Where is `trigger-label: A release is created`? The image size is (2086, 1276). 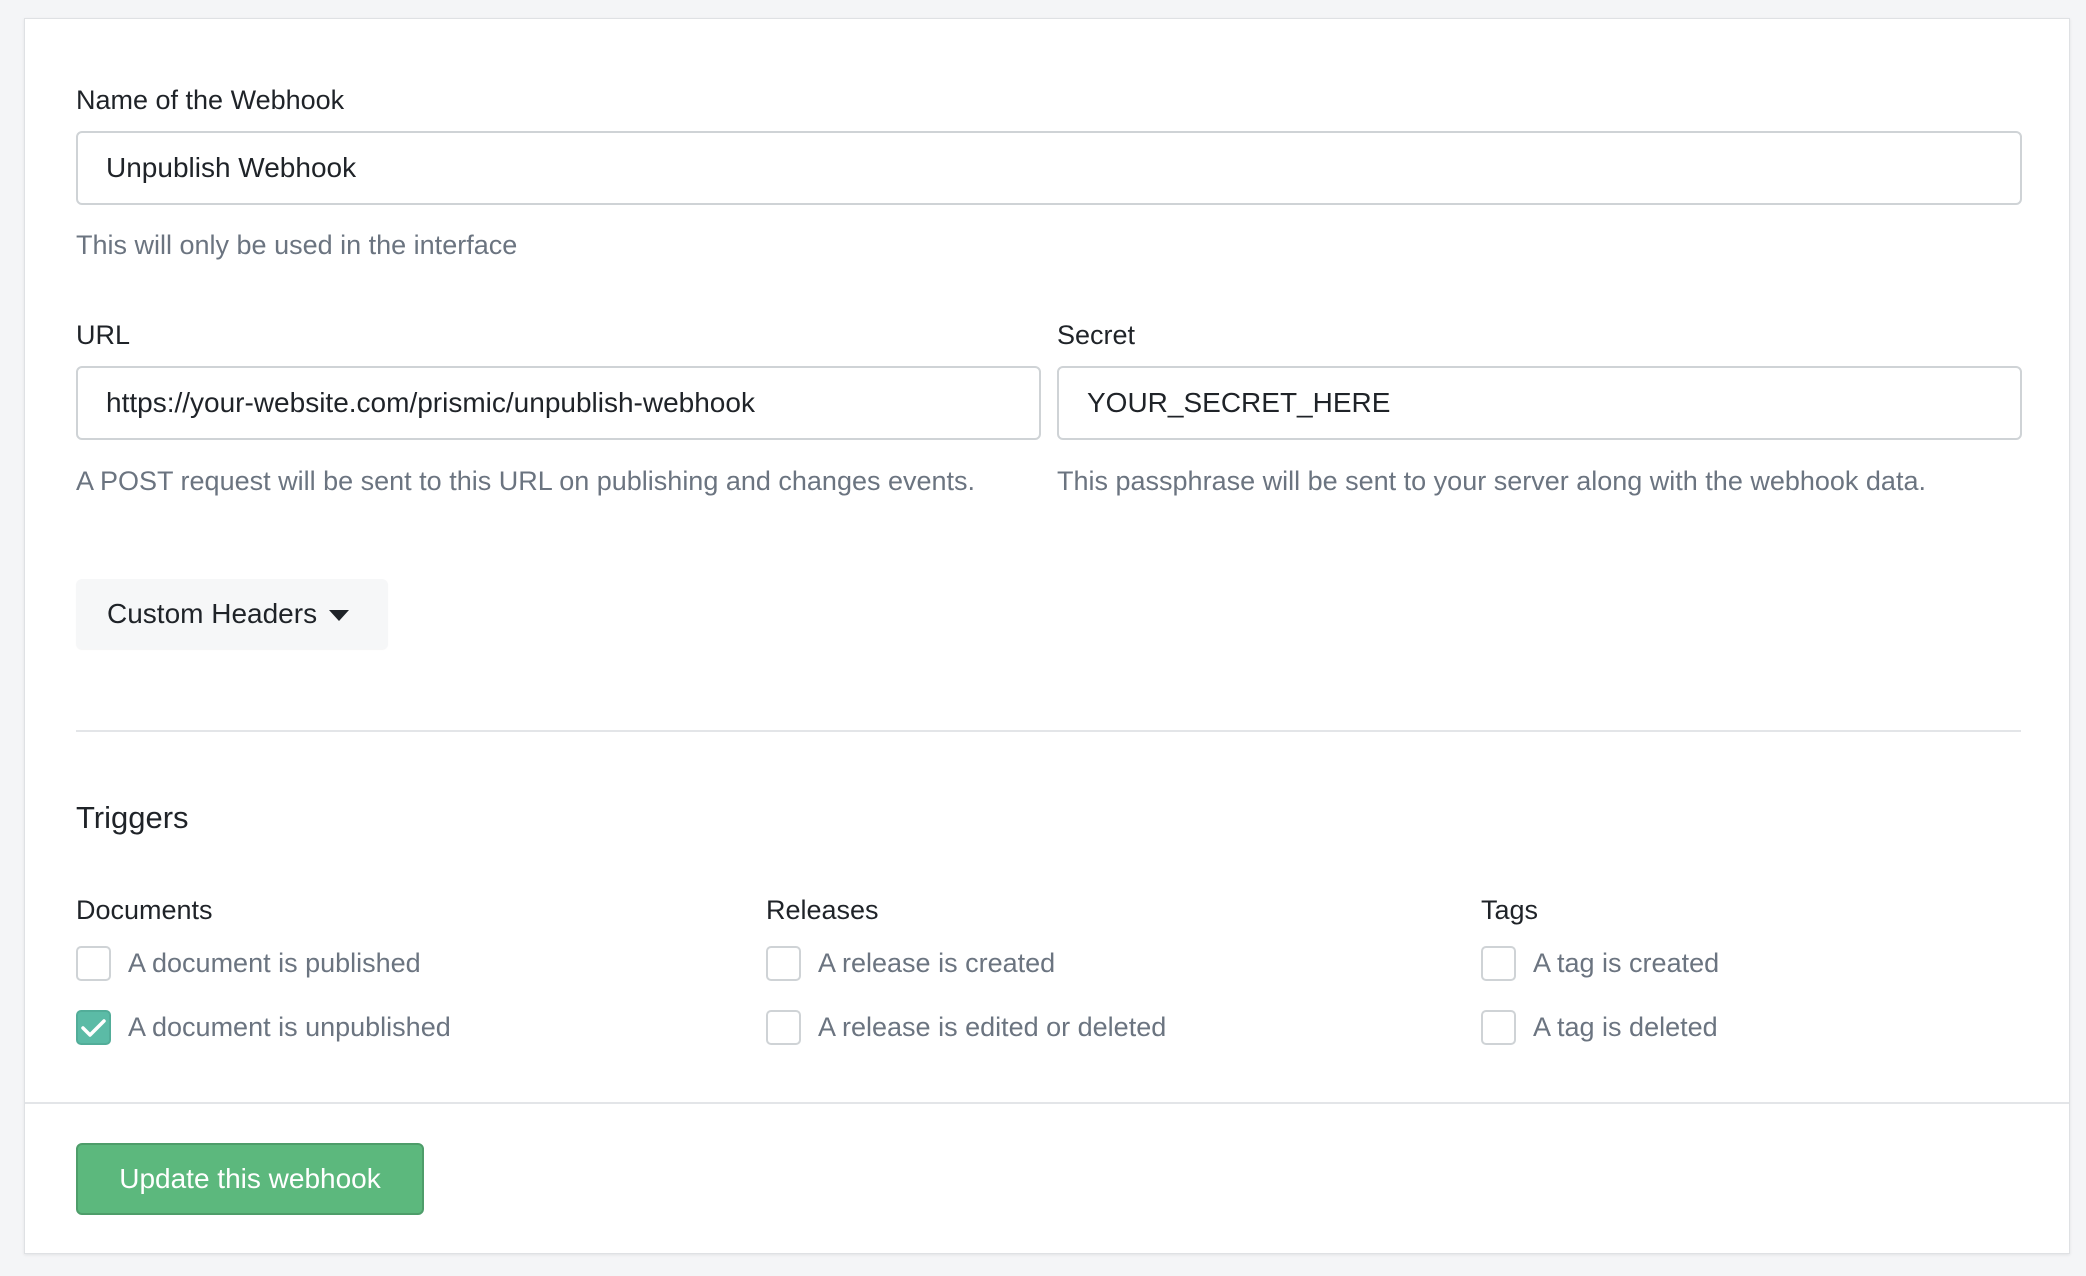
trigger-label: A release is created is located at coordinates (937, 963).